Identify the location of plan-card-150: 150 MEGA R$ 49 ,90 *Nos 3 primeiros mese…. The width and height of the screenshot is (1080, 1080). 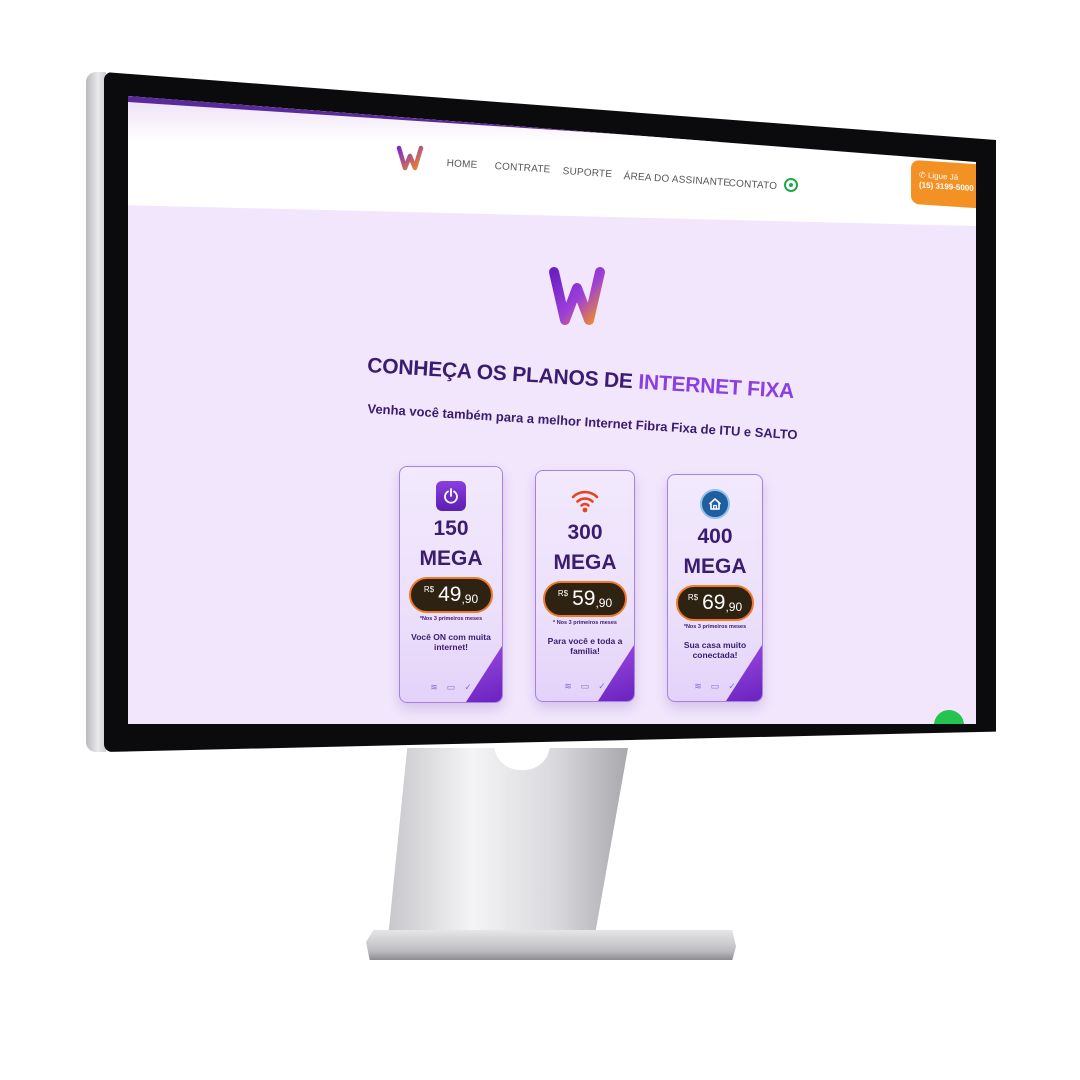
(451, 584).